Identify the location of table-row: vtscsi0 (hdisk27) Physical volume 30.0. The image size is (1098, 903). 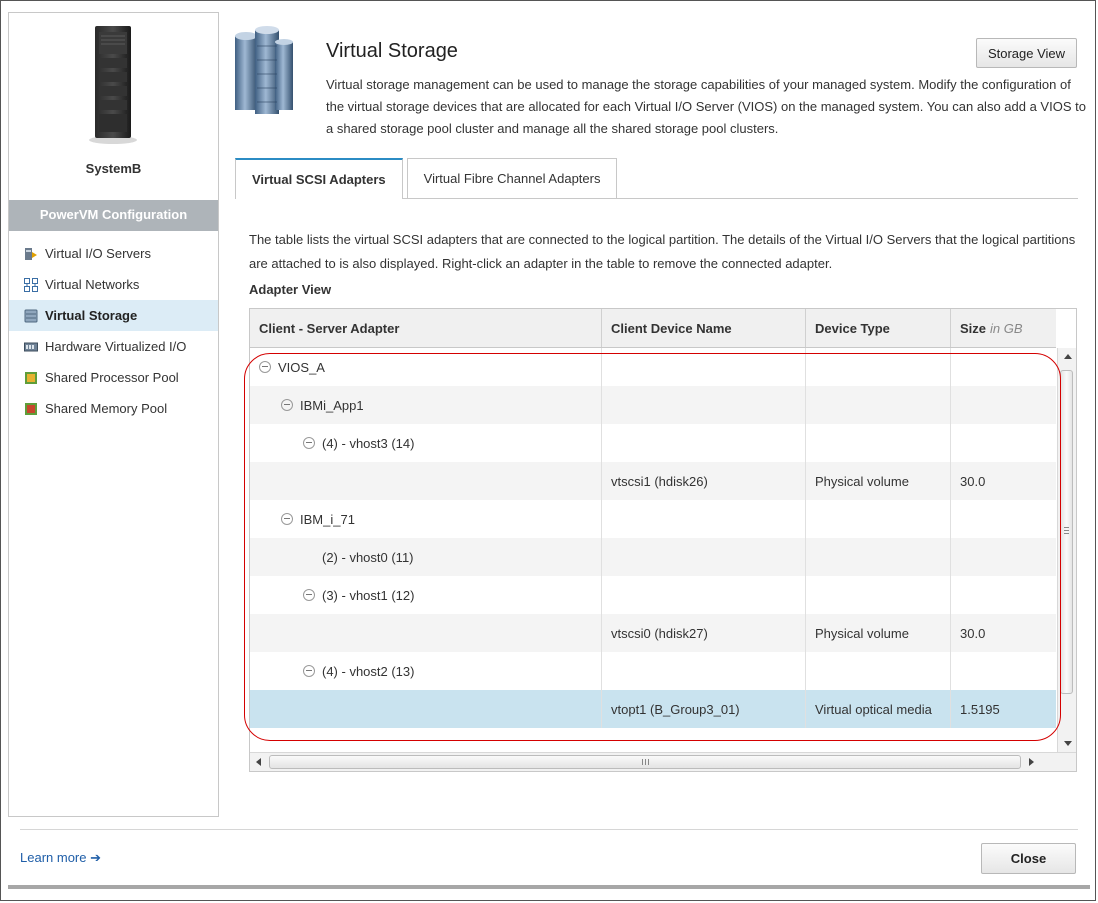
(653, 633).